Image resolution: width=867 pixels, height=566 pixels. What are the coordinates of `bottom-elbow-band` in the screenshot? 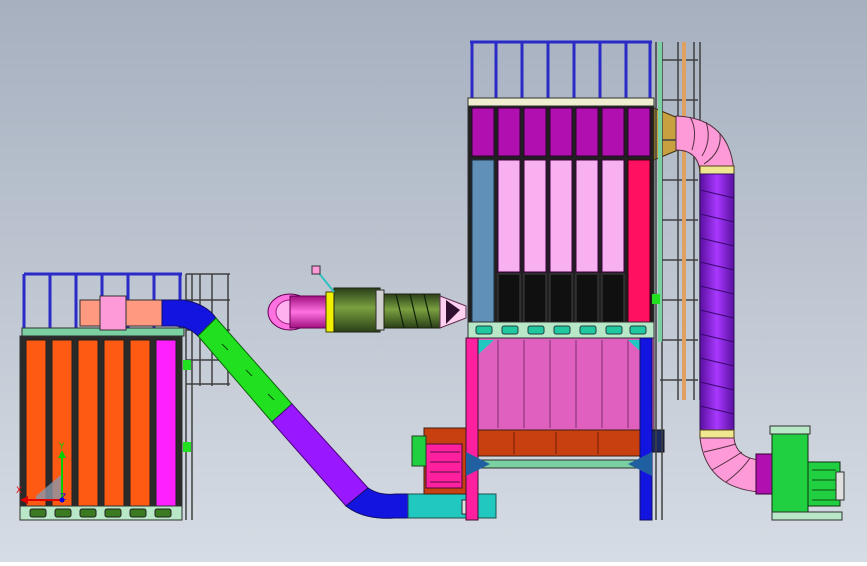 It's located at (717, 434).